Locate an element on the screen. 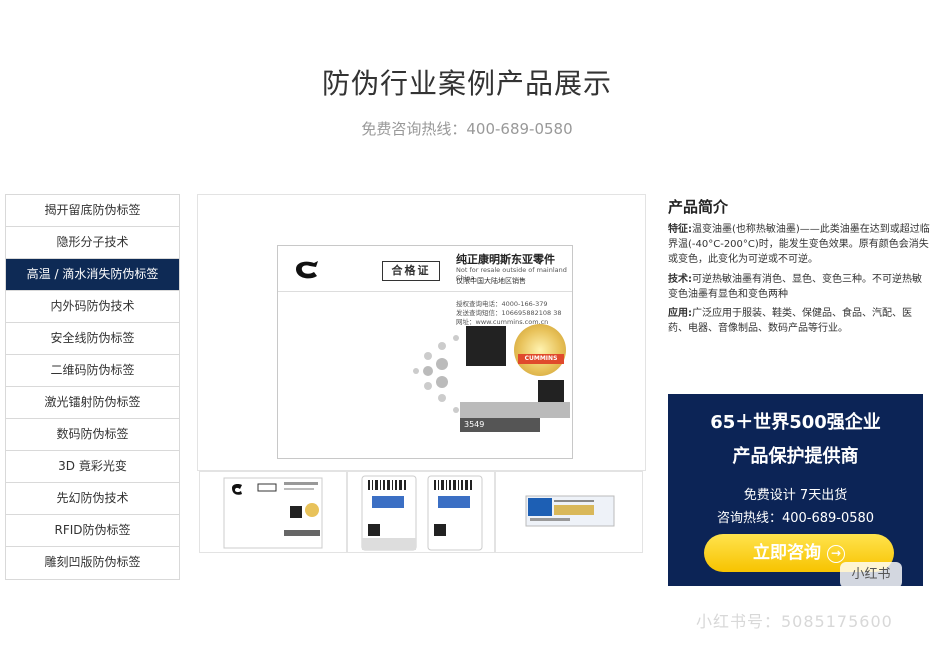 The image size is (934, 650). sidebar-item-3d-optical: 3D 竟彩光变 is located at coordinates (92, 467).